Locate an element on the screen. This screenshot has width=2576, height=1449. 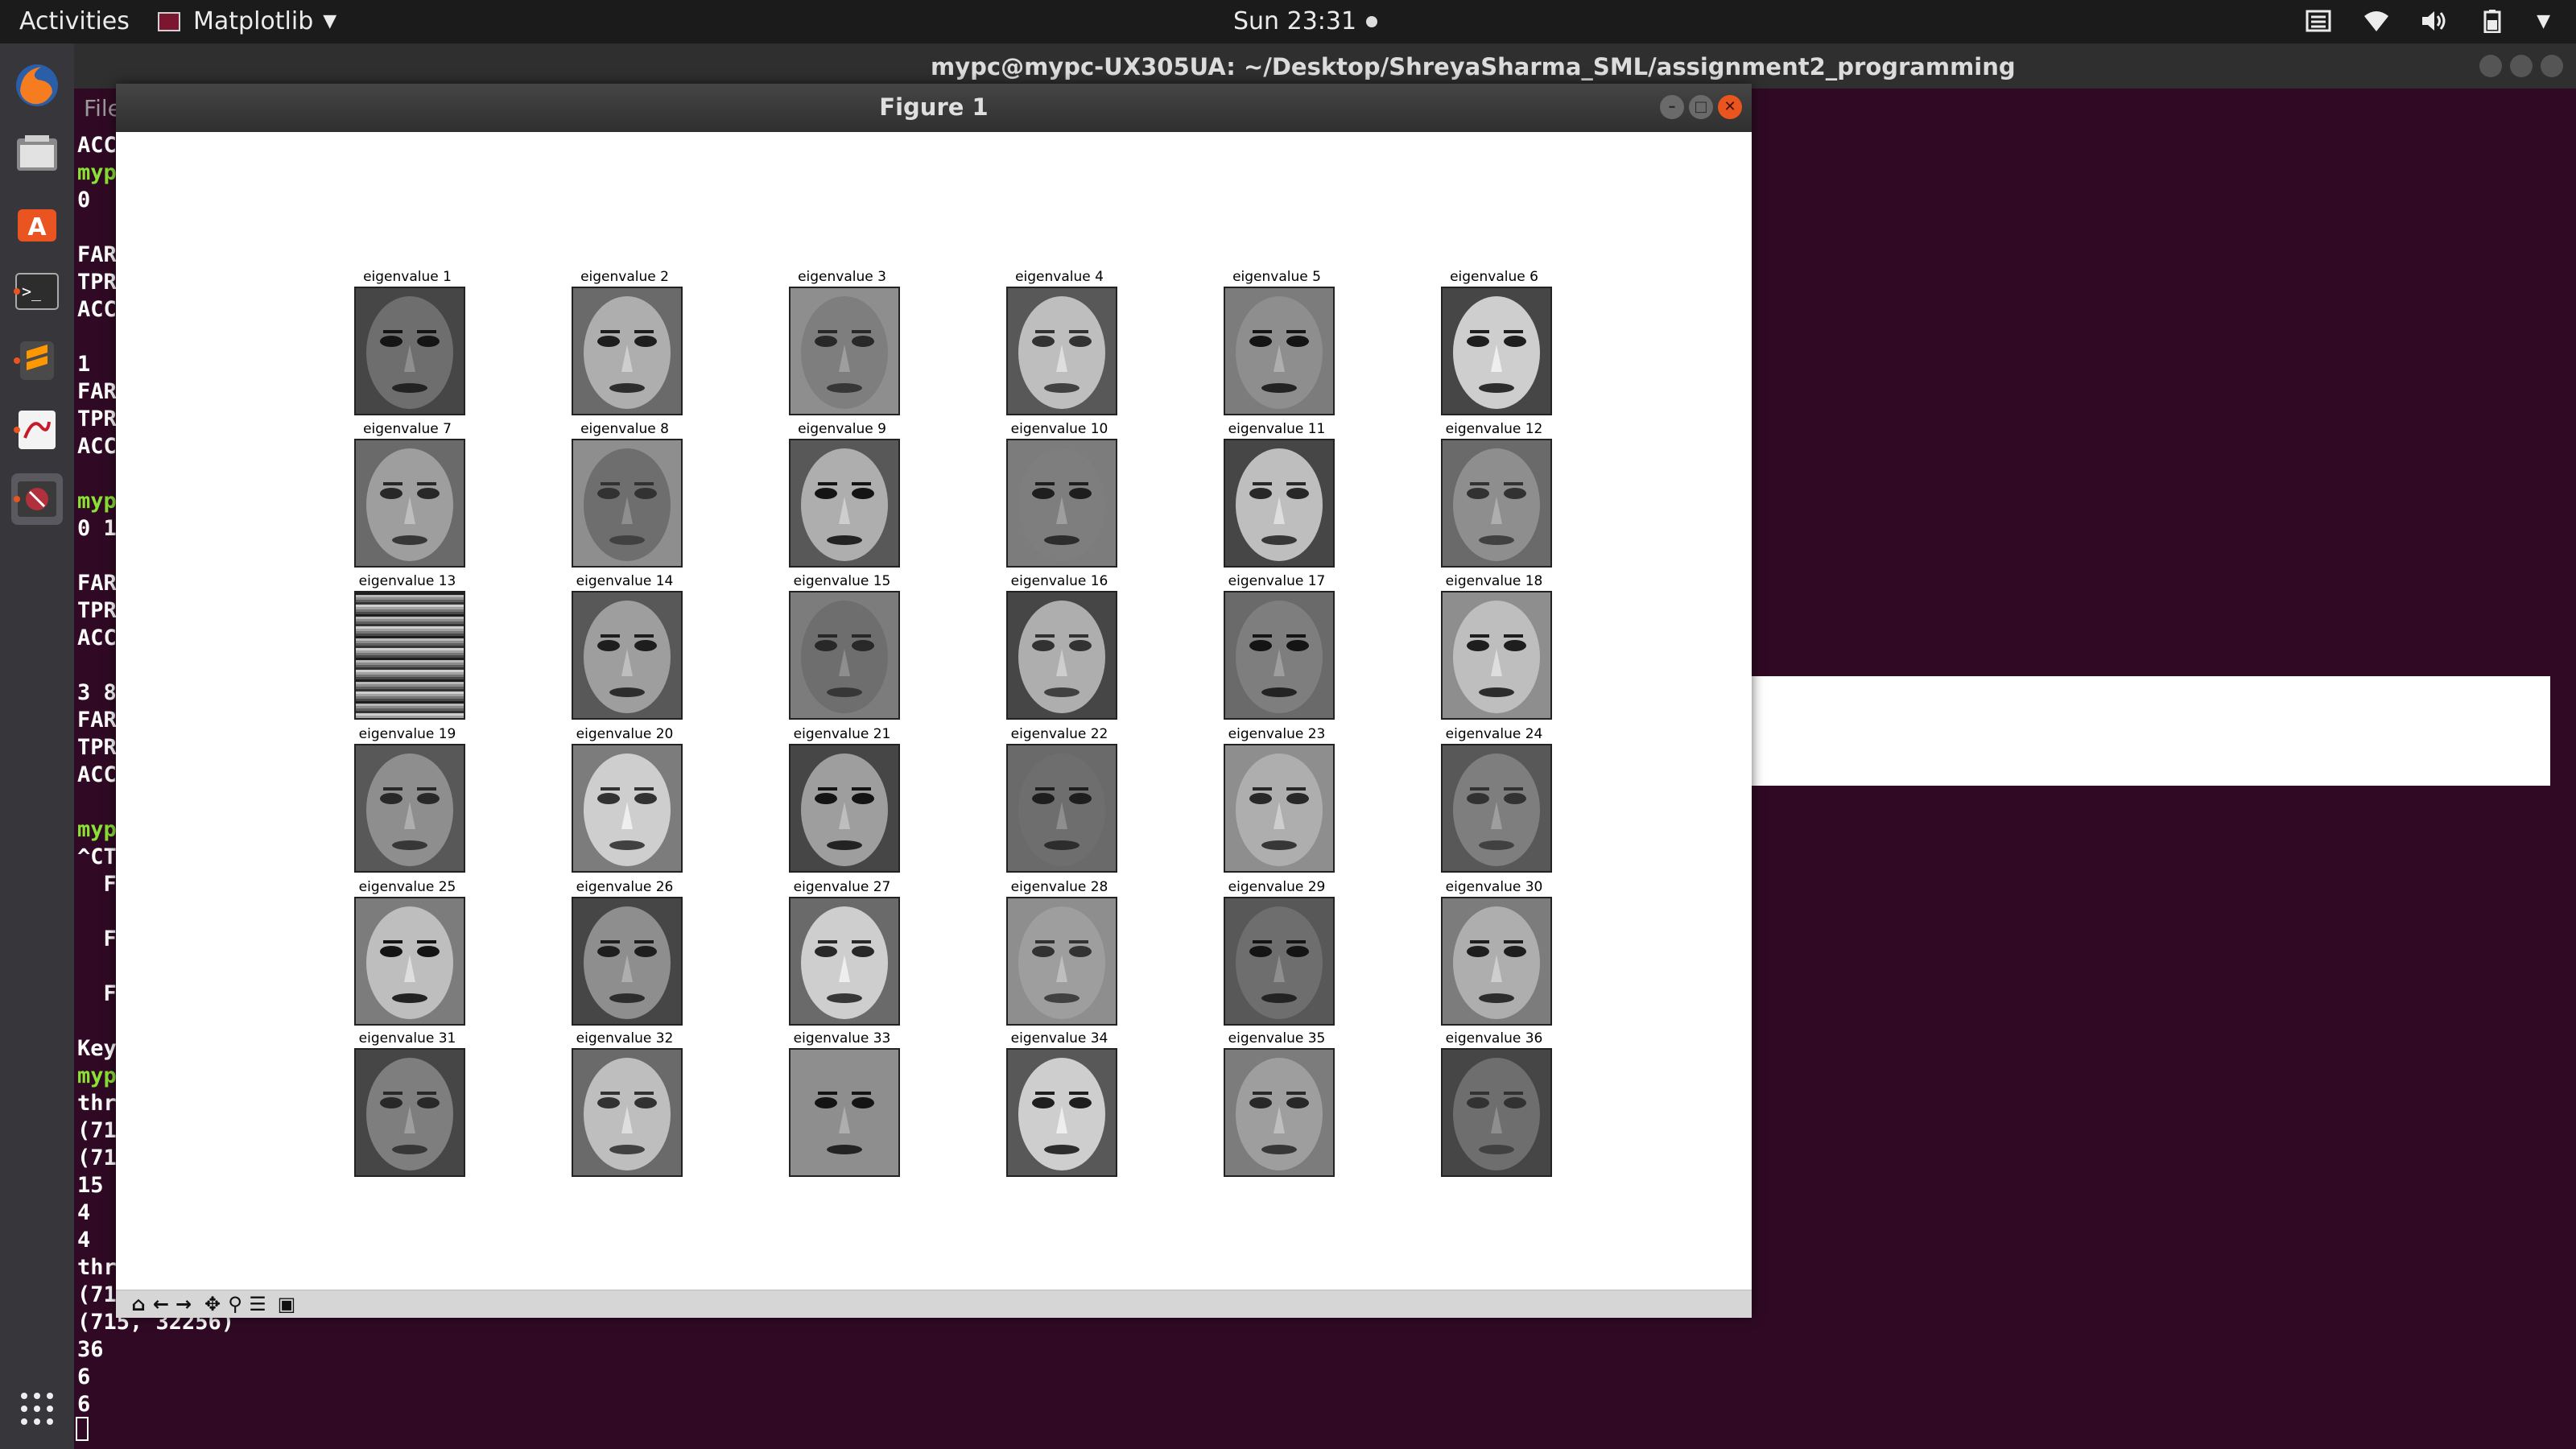
figure-title: Figure 1 is located at coordinates (934, 107).